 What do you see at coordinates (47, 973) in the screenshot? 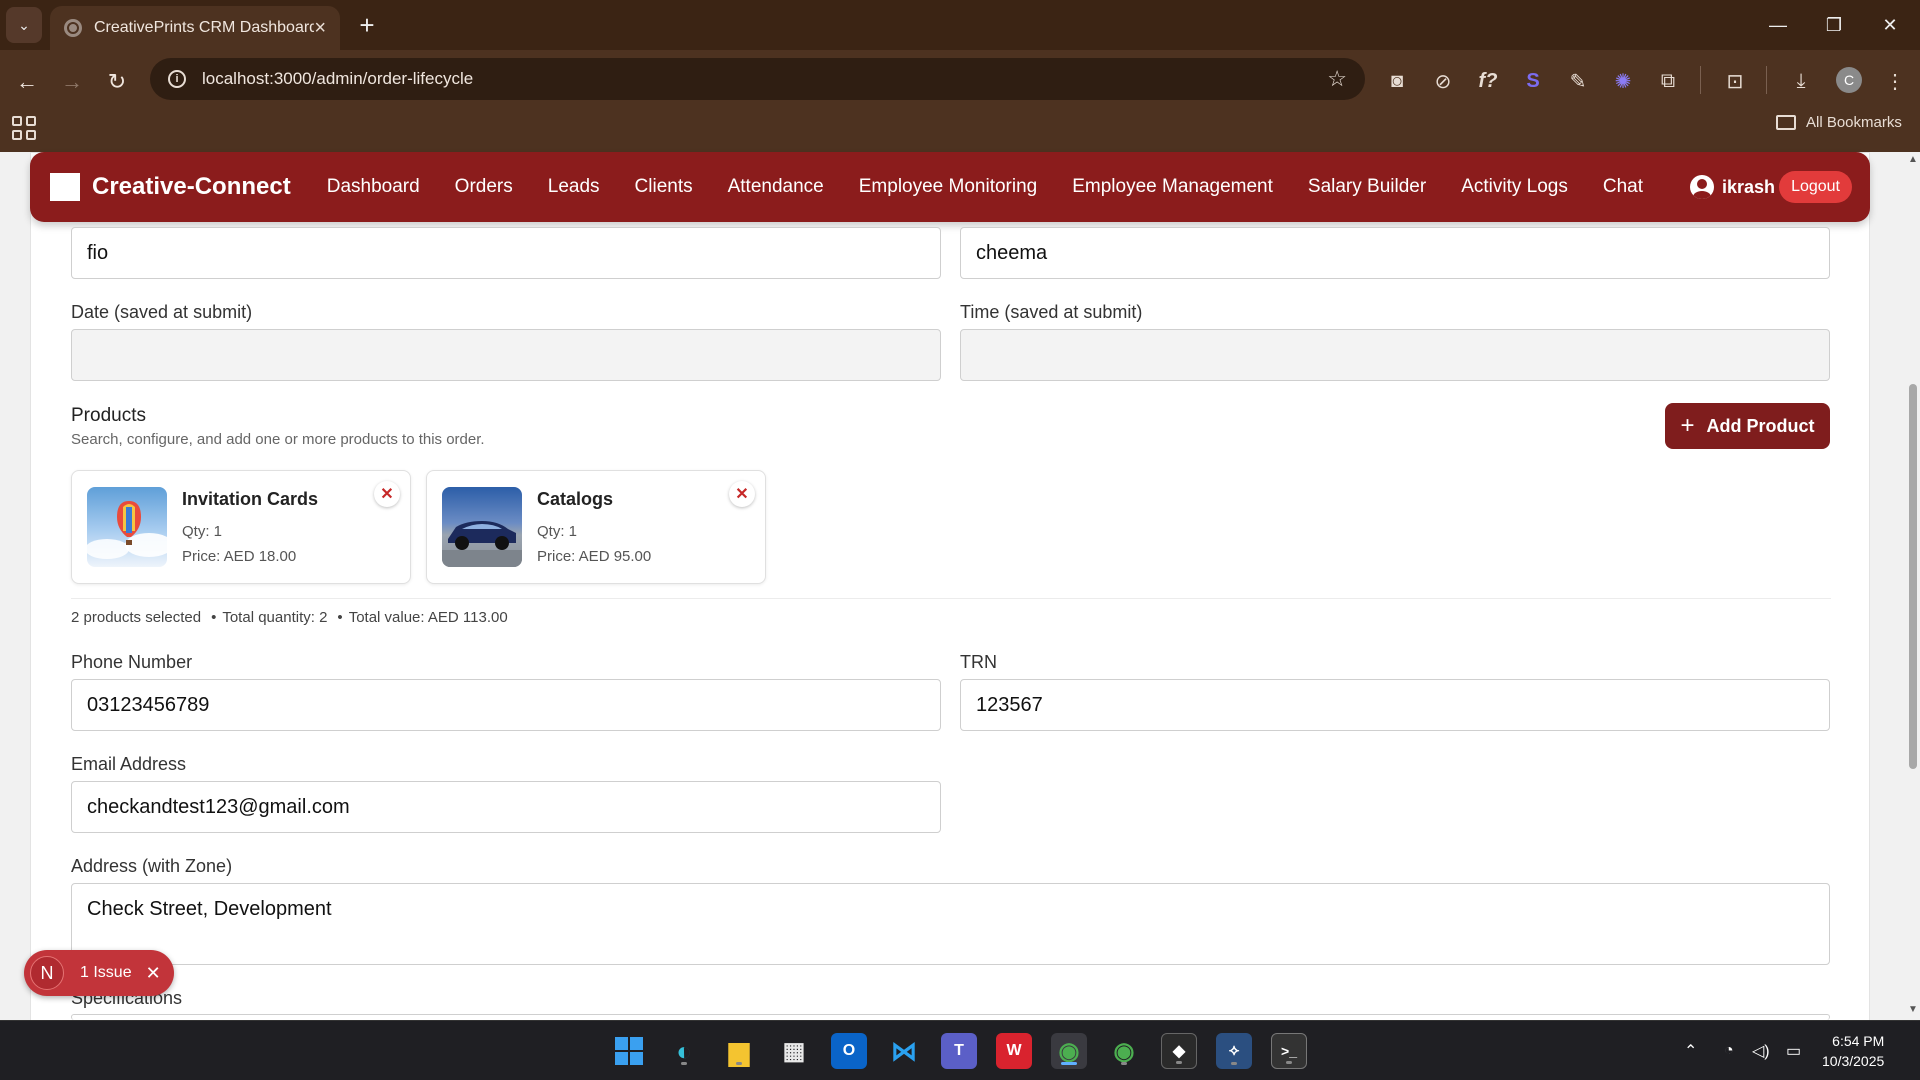
I see `nextjs-logo: N` at bounding box center [47, 973].